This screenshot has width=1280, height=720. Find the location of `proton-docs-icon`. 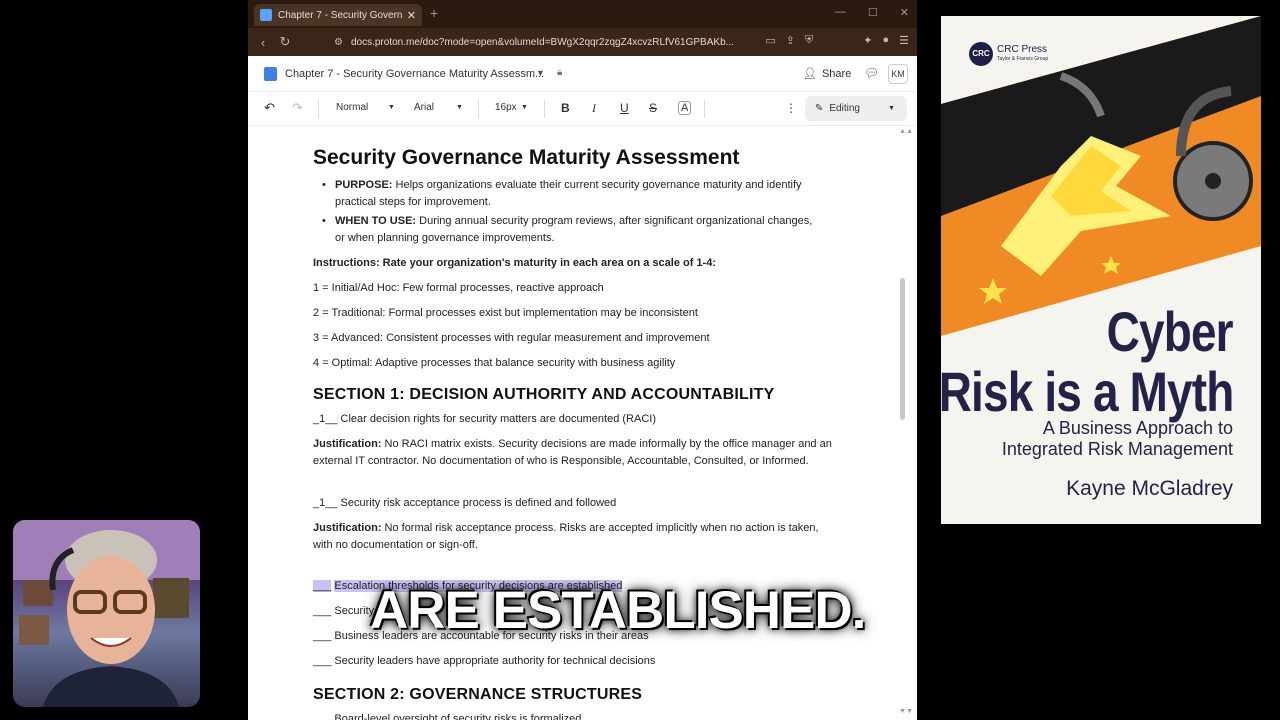

proton-docs-icon is located at coordinates (266, 15).